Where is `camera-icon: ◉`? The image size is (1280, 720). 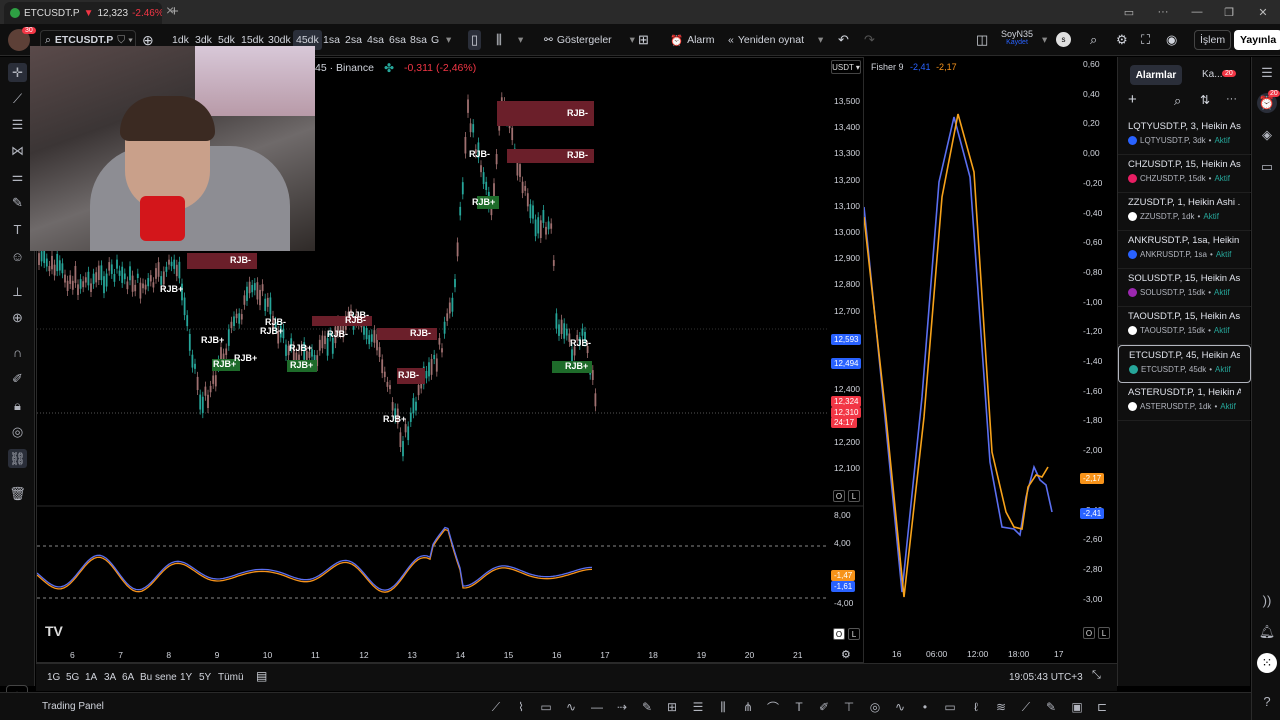 camera-icon: ◉ is located at coordinates (1171, 40).